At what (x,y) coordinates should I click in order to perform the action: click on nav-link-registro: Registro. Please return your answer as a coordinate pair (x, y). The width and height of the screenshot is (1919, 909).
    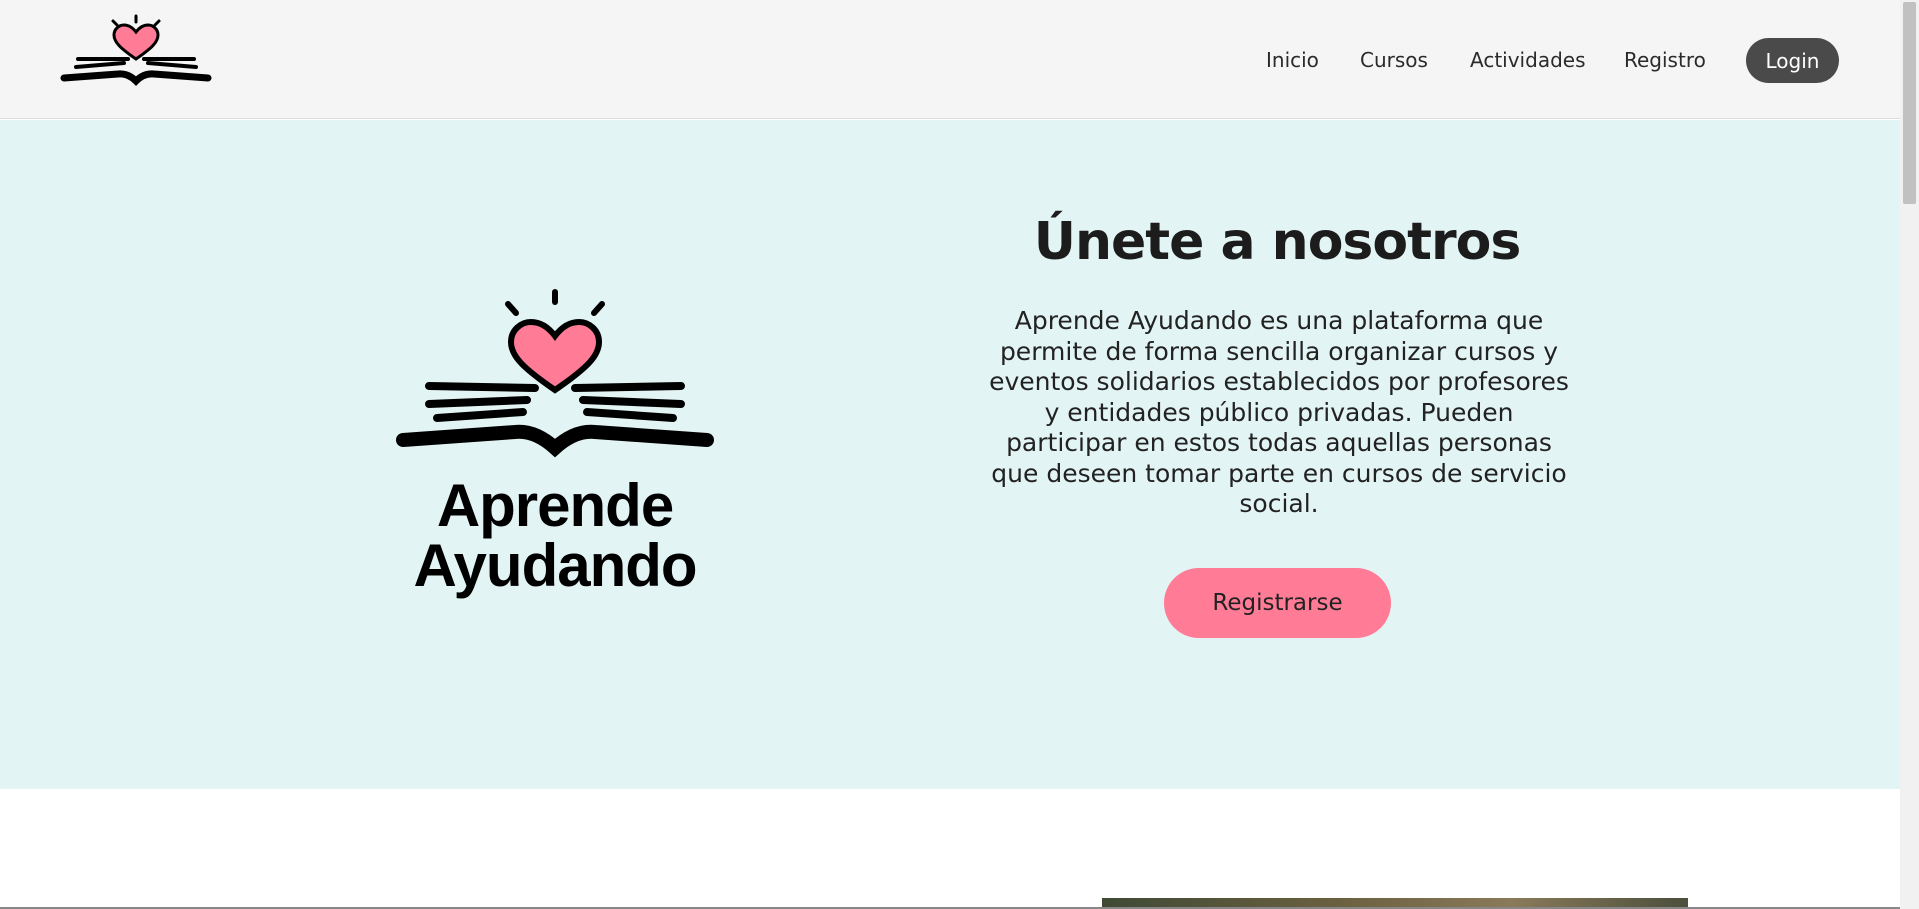
    Looking at the image, I should click on (1665, 60).